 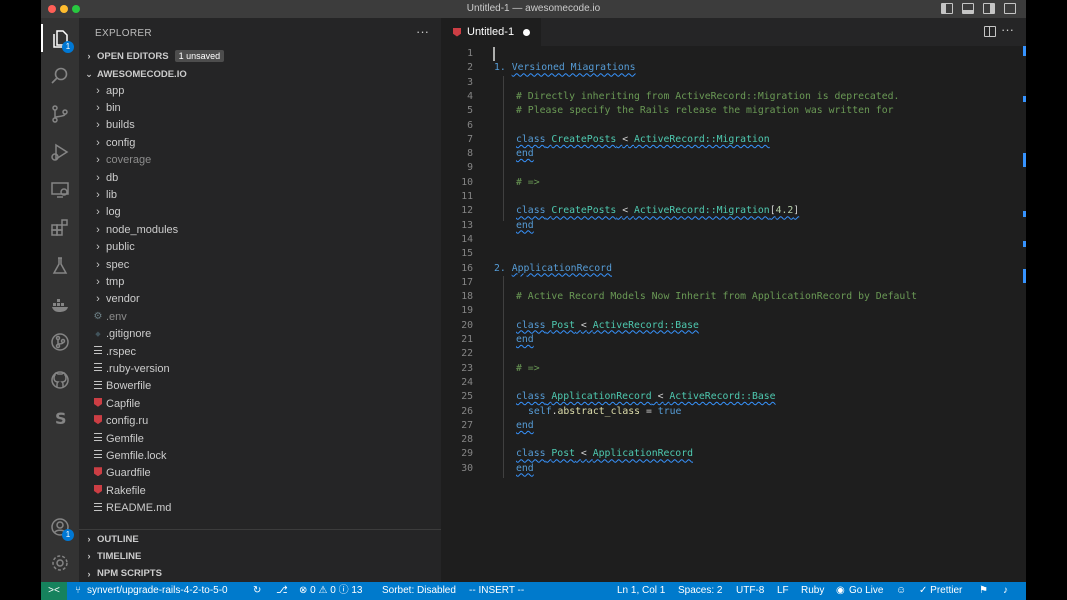 What do you see at coordinates (947, 8) in the screenshot?
I see `toggle-primary-sidebar-icon` at bounding box center [947, 8].